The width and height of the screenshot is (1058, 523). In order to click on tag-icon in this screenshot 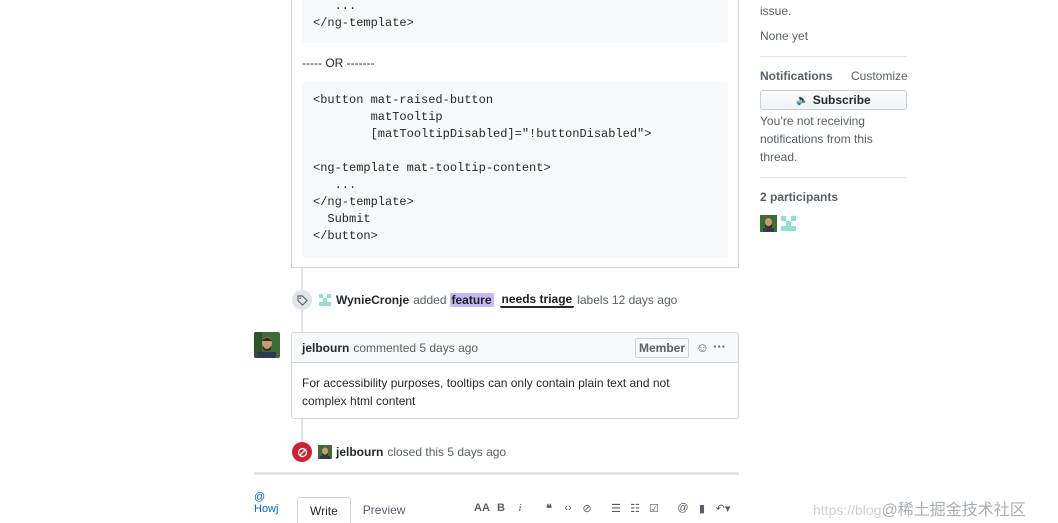, I will do `click(302, 300)`.